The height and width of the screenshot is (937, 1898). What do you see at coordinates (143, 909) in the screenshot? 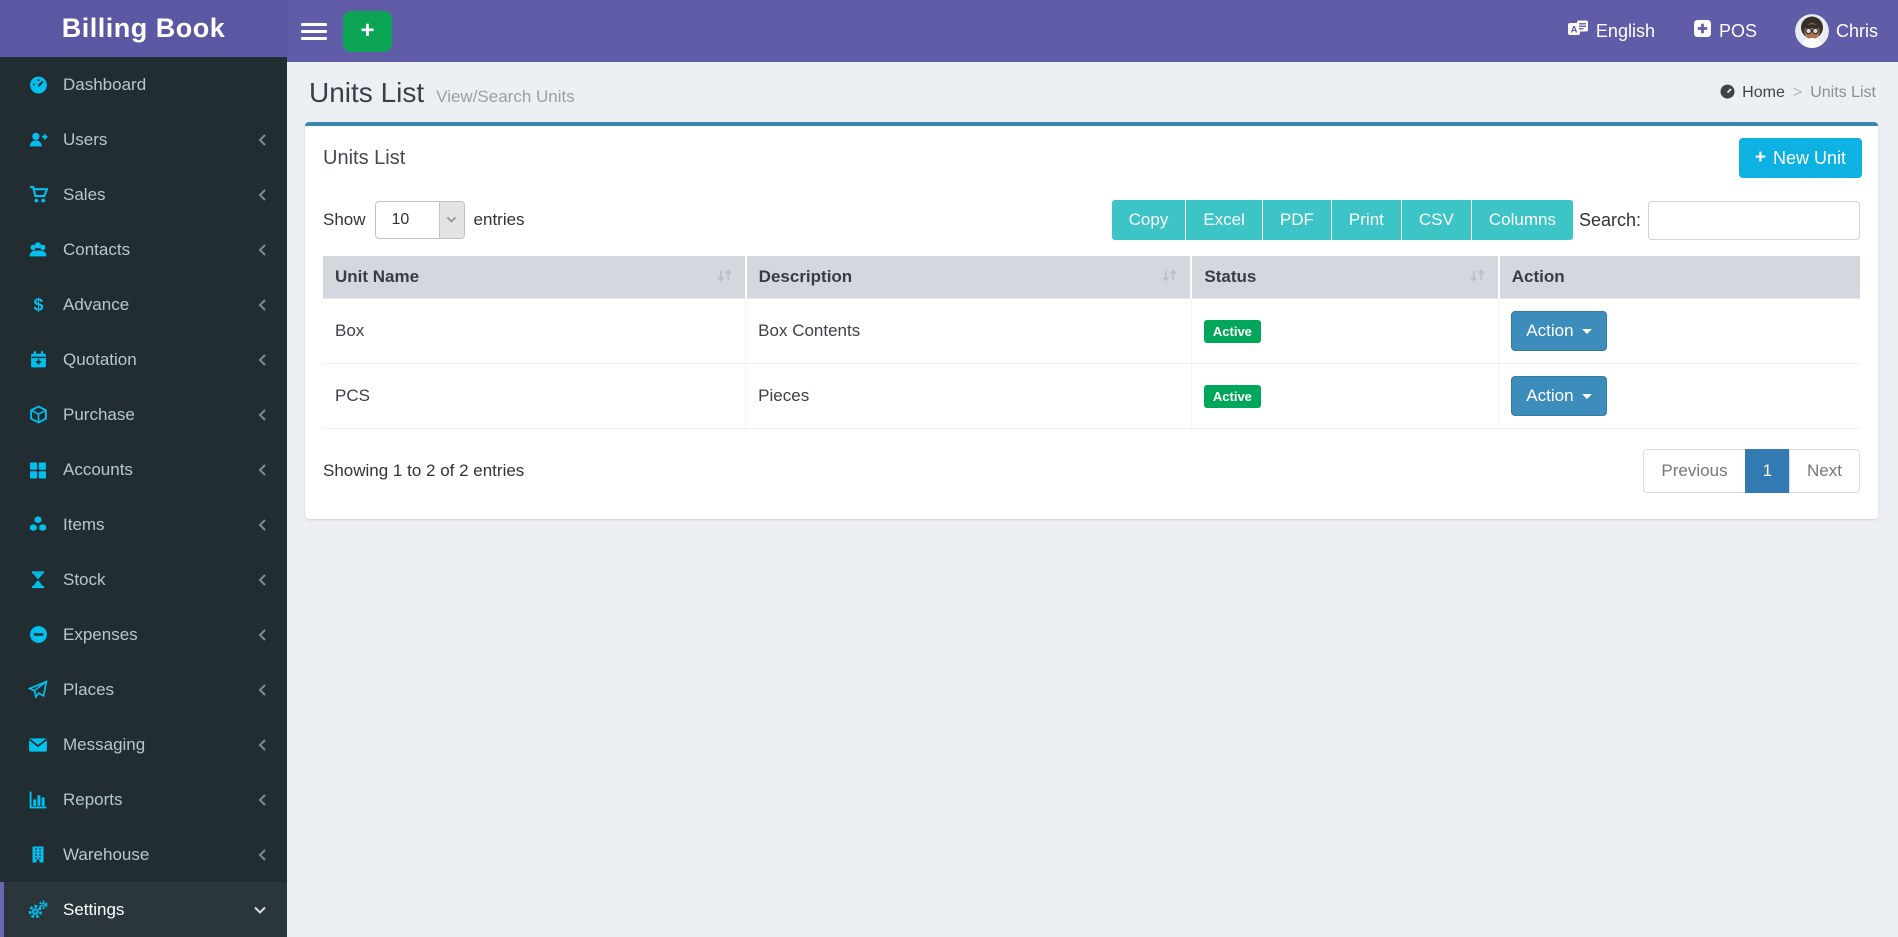
I see `sidebar-item-settings: Settings` at bounding box center [143, 909].